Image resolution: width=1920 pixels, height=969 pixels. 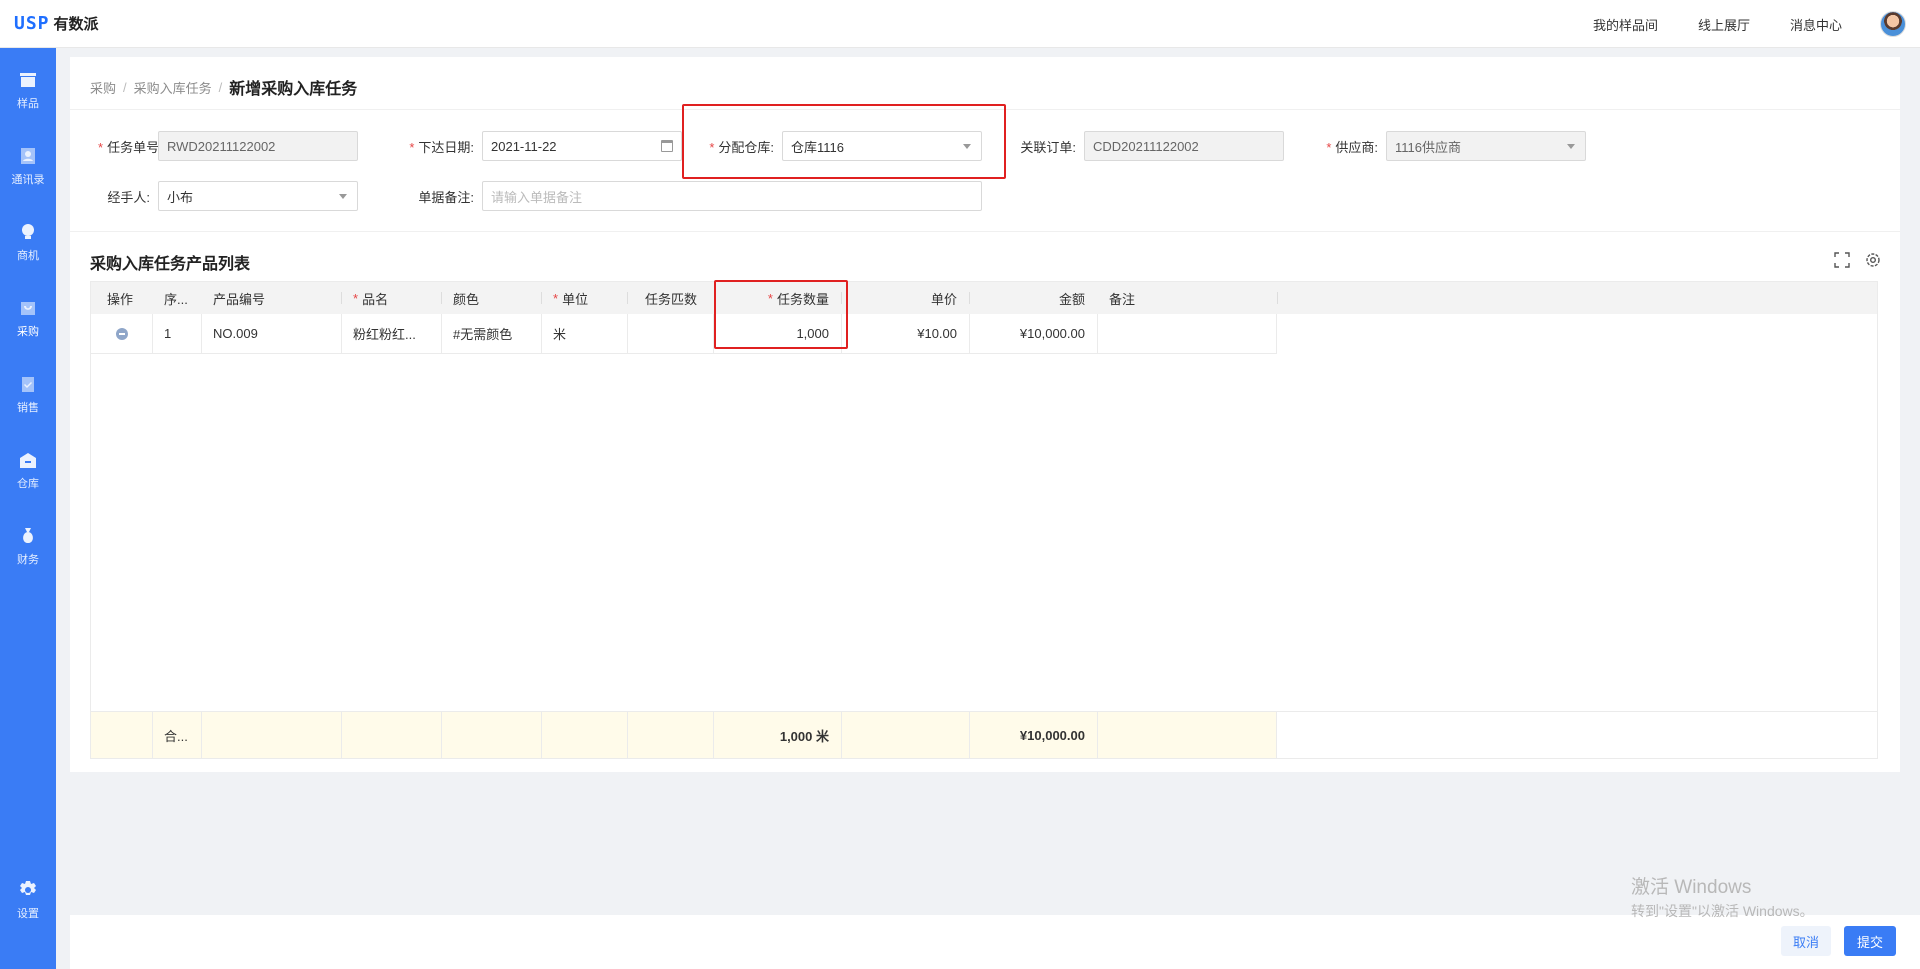 What do you see at coordinates (584, 333) in the screenshot?
I see `row-unit: 米` at bounding box center [584, 333].